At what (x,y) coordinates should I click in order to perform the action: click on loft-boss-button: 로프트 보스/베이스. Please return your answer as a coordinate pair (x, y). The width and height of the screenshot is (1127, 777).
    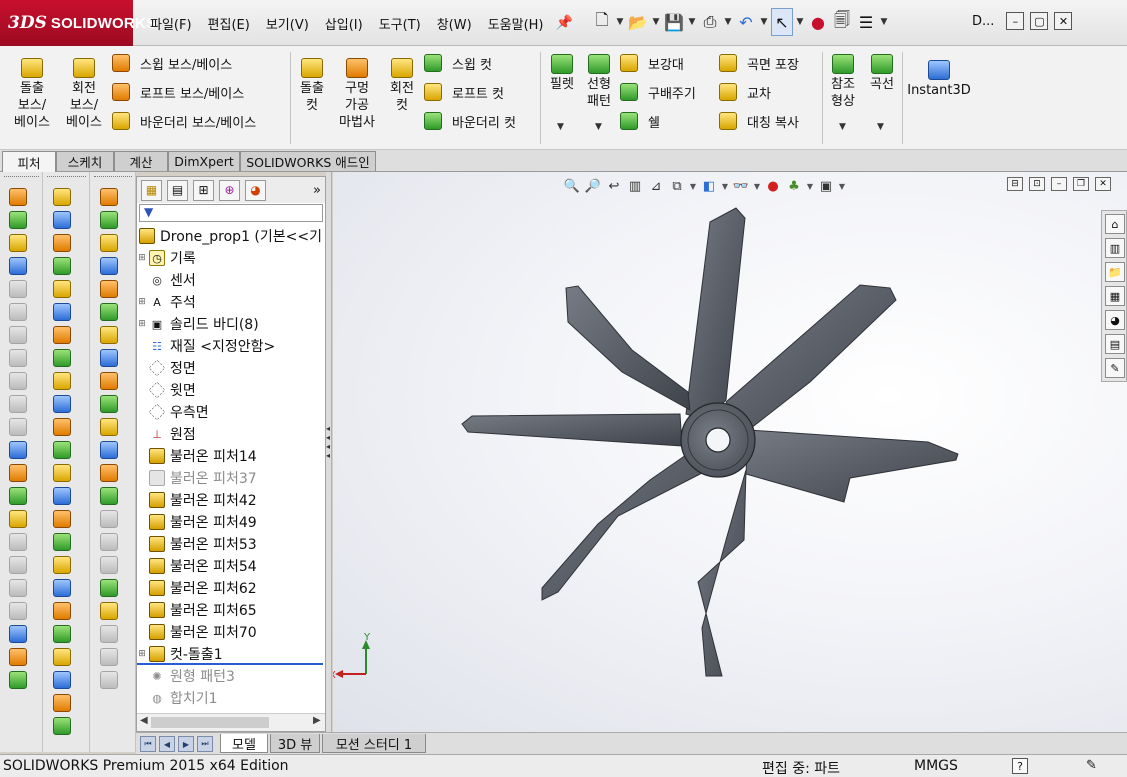
    Looking at the image, I should click on (178, 92).